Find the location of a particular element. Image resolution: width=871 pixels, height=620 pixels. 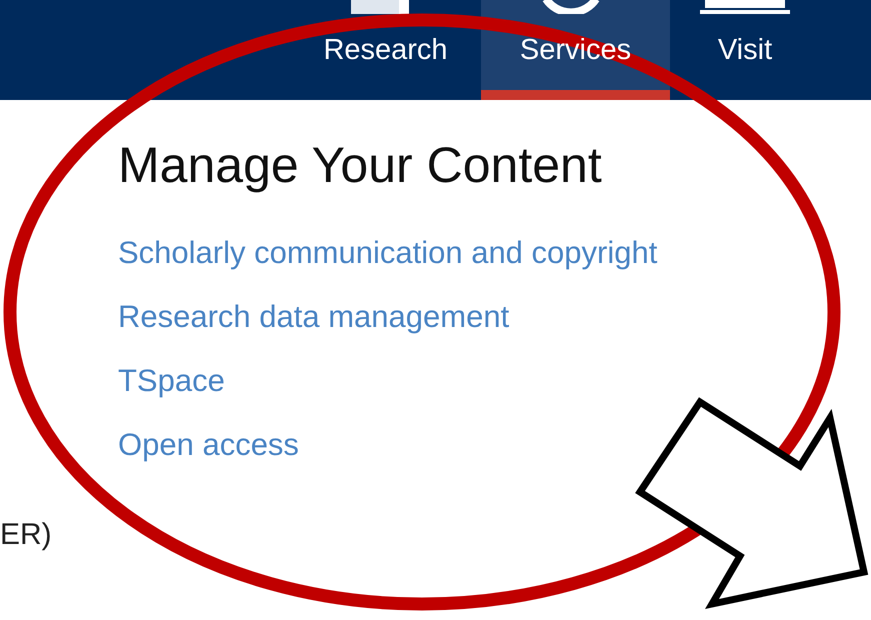

section-heading: Manage Your Content is located at coordinates (360, 165).